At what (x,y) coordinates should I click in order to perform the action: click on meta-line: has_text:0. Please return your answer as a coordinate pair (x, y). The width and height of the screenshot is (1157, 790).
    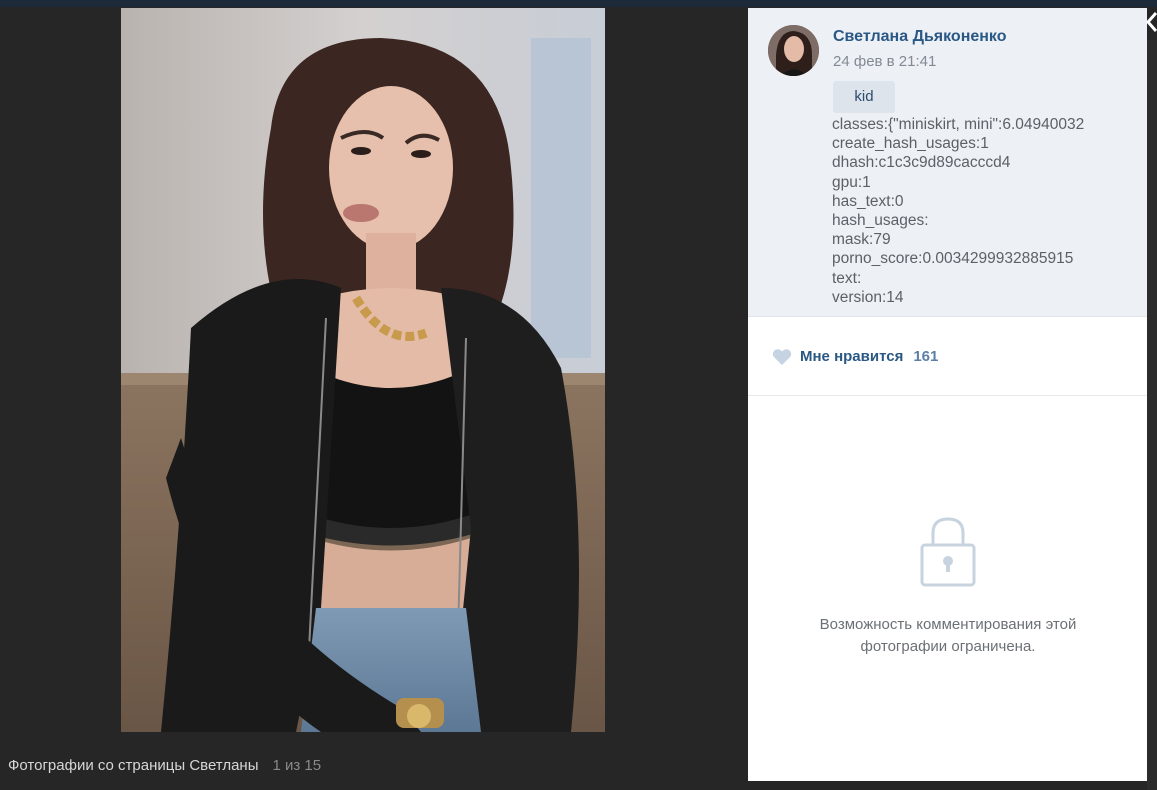
    Looking at the image, I should click on (868, 201).